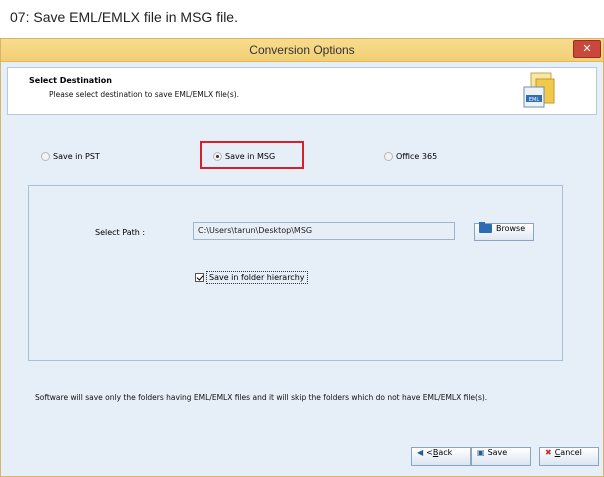  Describe the element at coordinates (257, 277) in the screenshot. I see `folder-hierarchy-label: Save in folder hierarchy` at that location.